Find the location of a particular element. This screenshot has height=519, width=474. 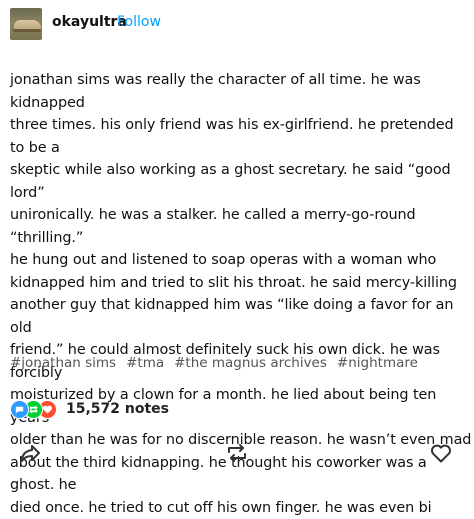

notes-count: 15,572 notes is located at coordinates (117, 409).